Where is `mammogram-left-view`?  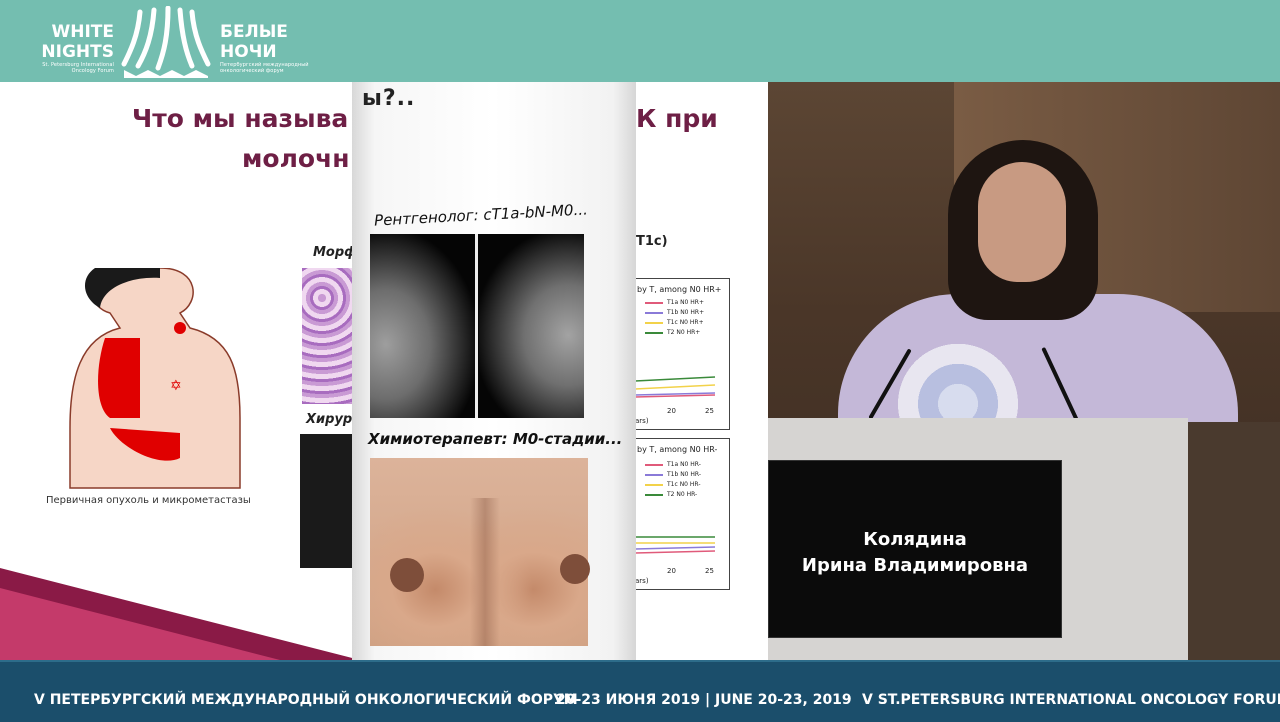 mammogram-left-view is located at coordinates (422, 326).